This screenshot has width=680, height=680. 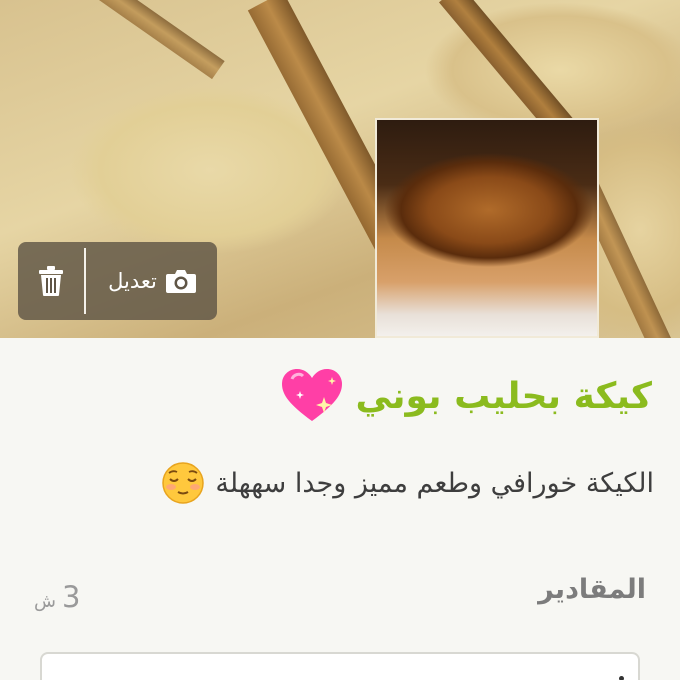 What do you see at coordinates (340, 666) in the screenshot?
I see `ingredient-input` at bounding box center [340, 666].